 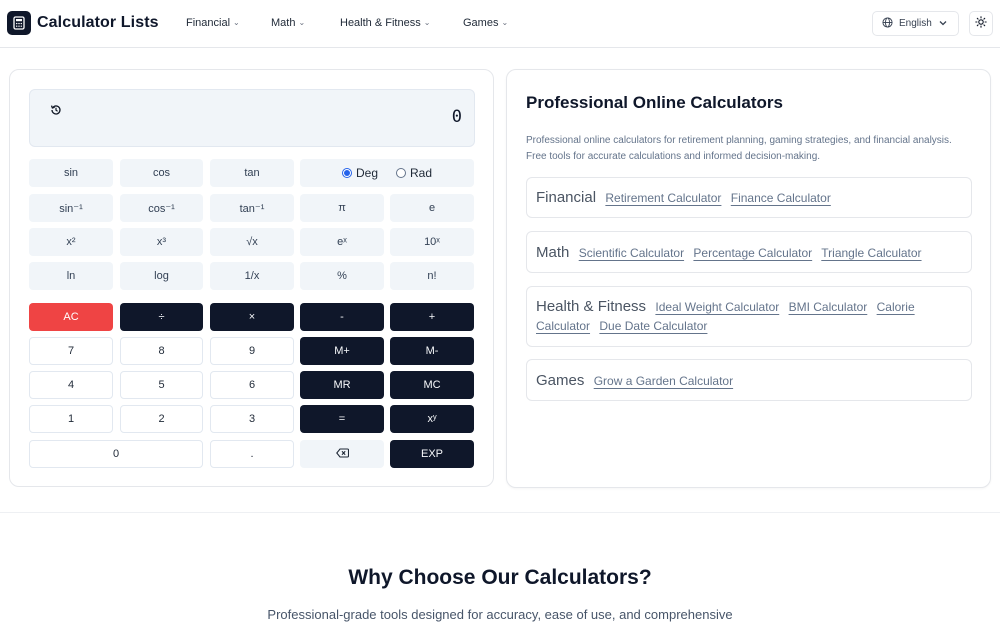 What do you see at coordinates (342, 385) in the screenshot?
I see `key-memory-recall: MR` at bounding box center [342, 385].